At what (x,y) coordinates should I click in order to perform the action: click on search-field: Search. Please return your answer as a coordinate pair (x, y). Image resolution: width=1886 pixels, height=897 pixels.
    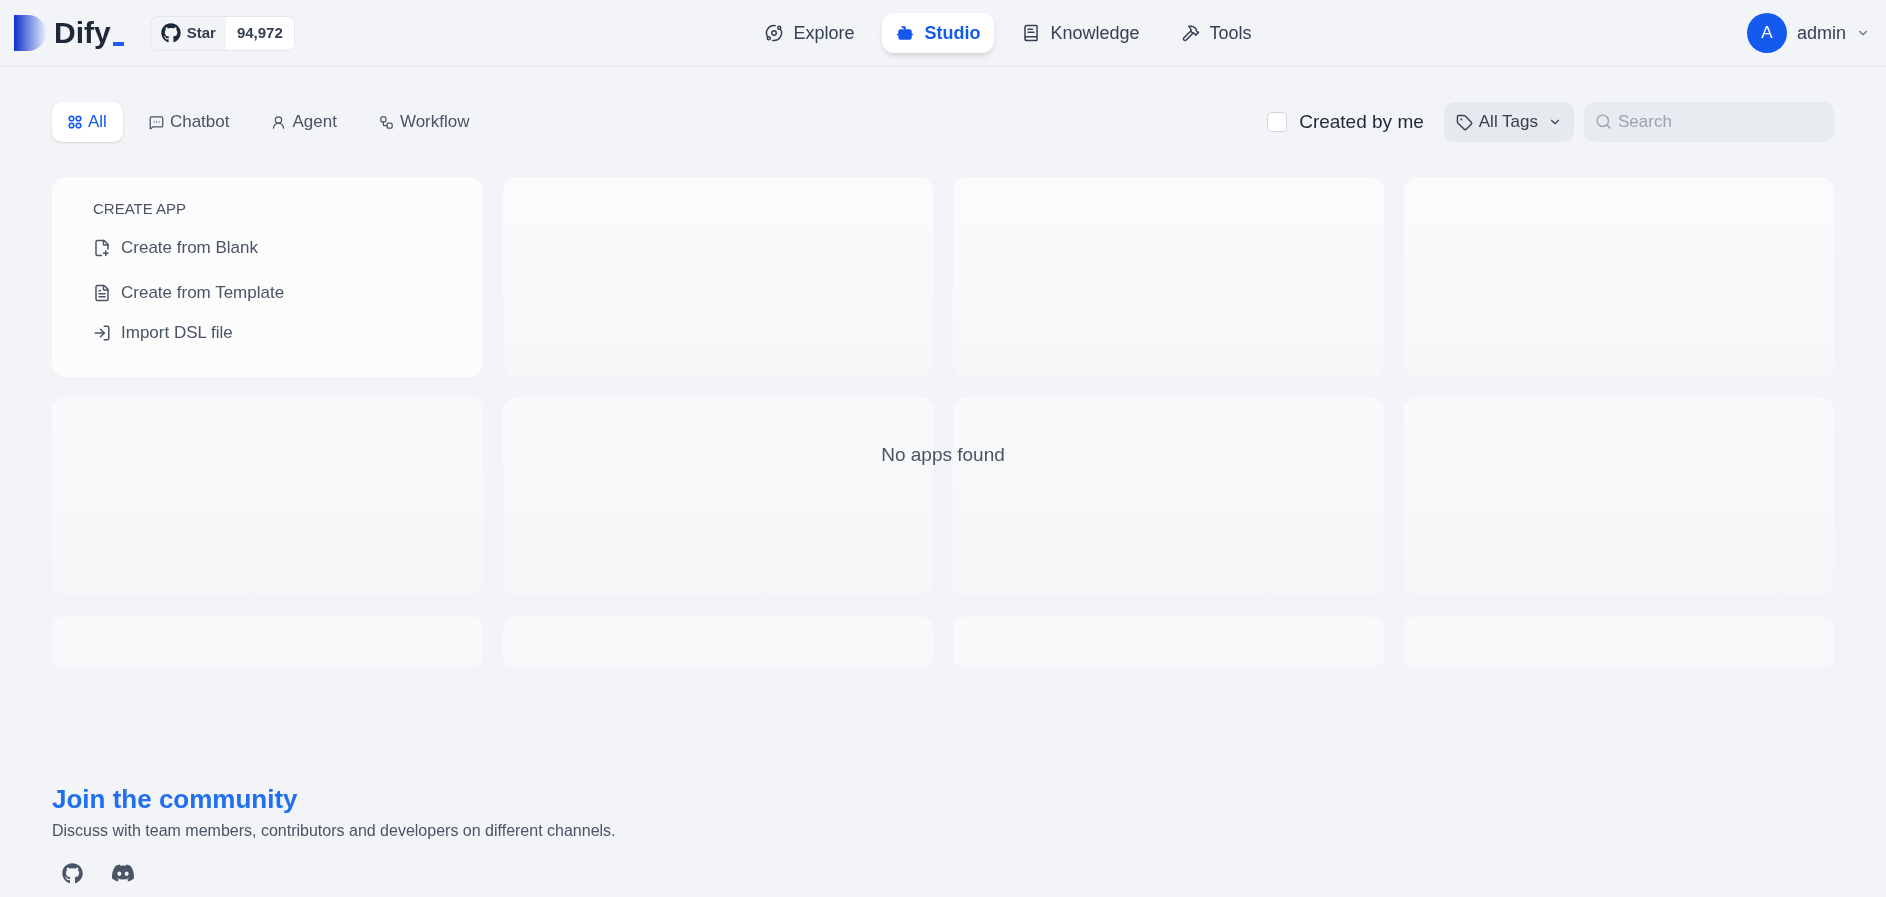
    Looking at the image, I should click on (1709, 122).